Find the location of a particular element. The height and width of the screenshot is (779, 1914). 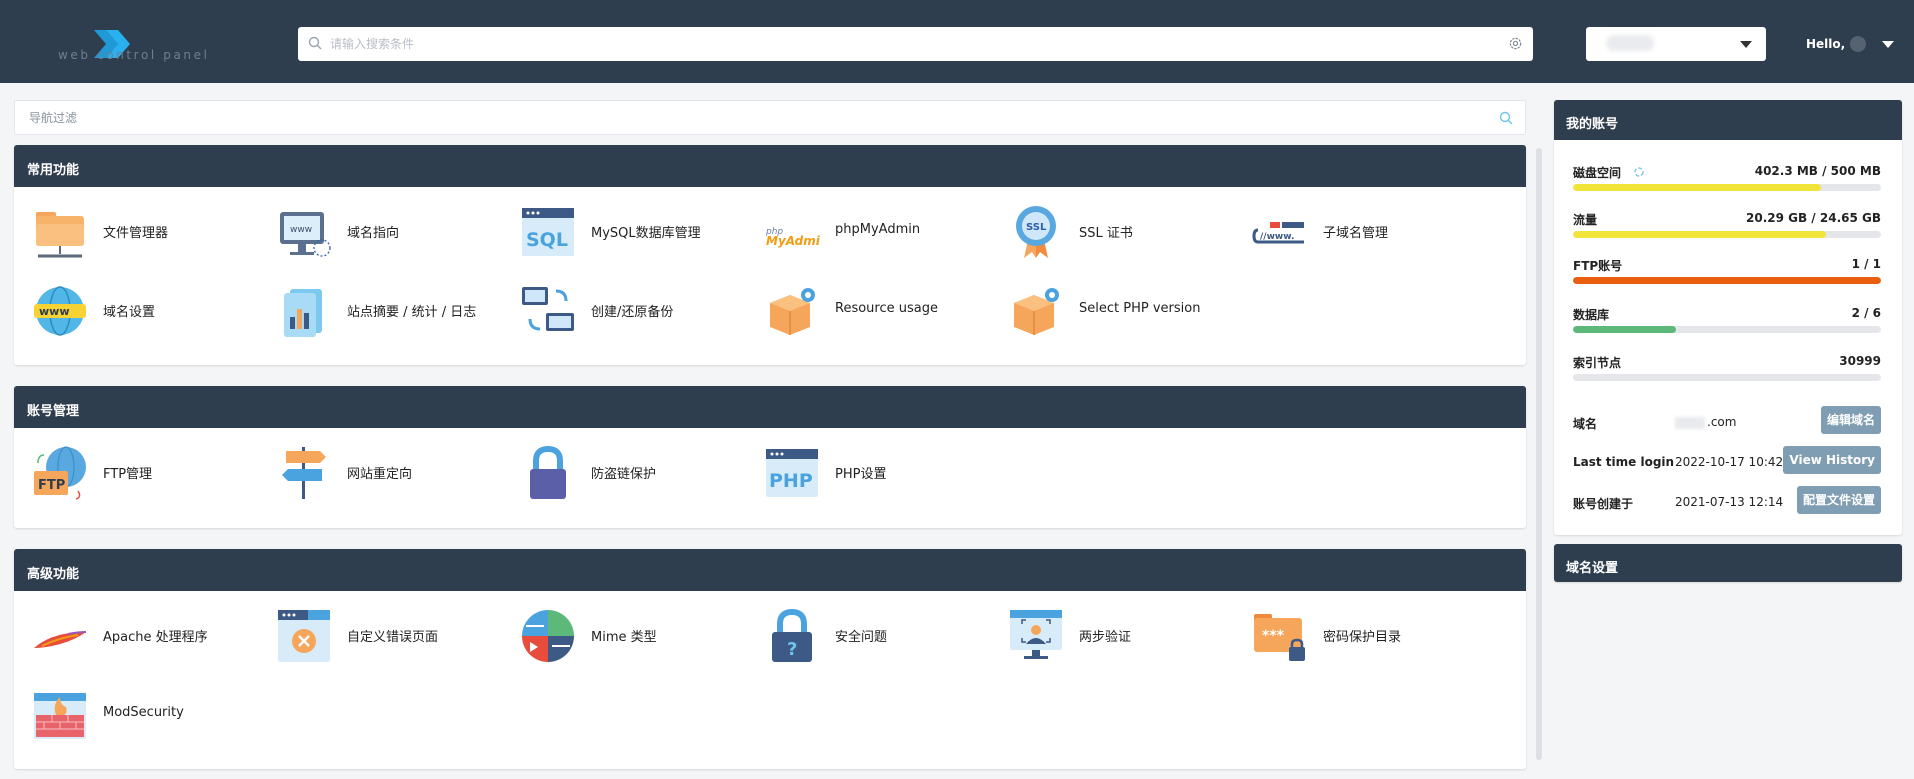

item-domain-pointer: www 域名指向 is located at coordinates (378, 229).